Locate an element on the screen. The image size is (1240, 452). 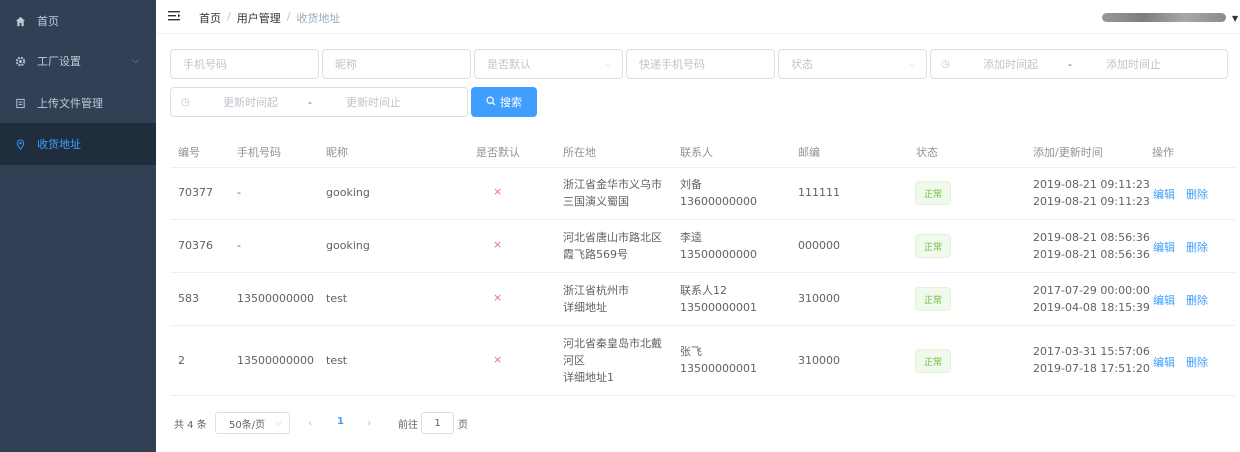
cell-contact-phone: 13600000000 is located at coordinates (718, 201).